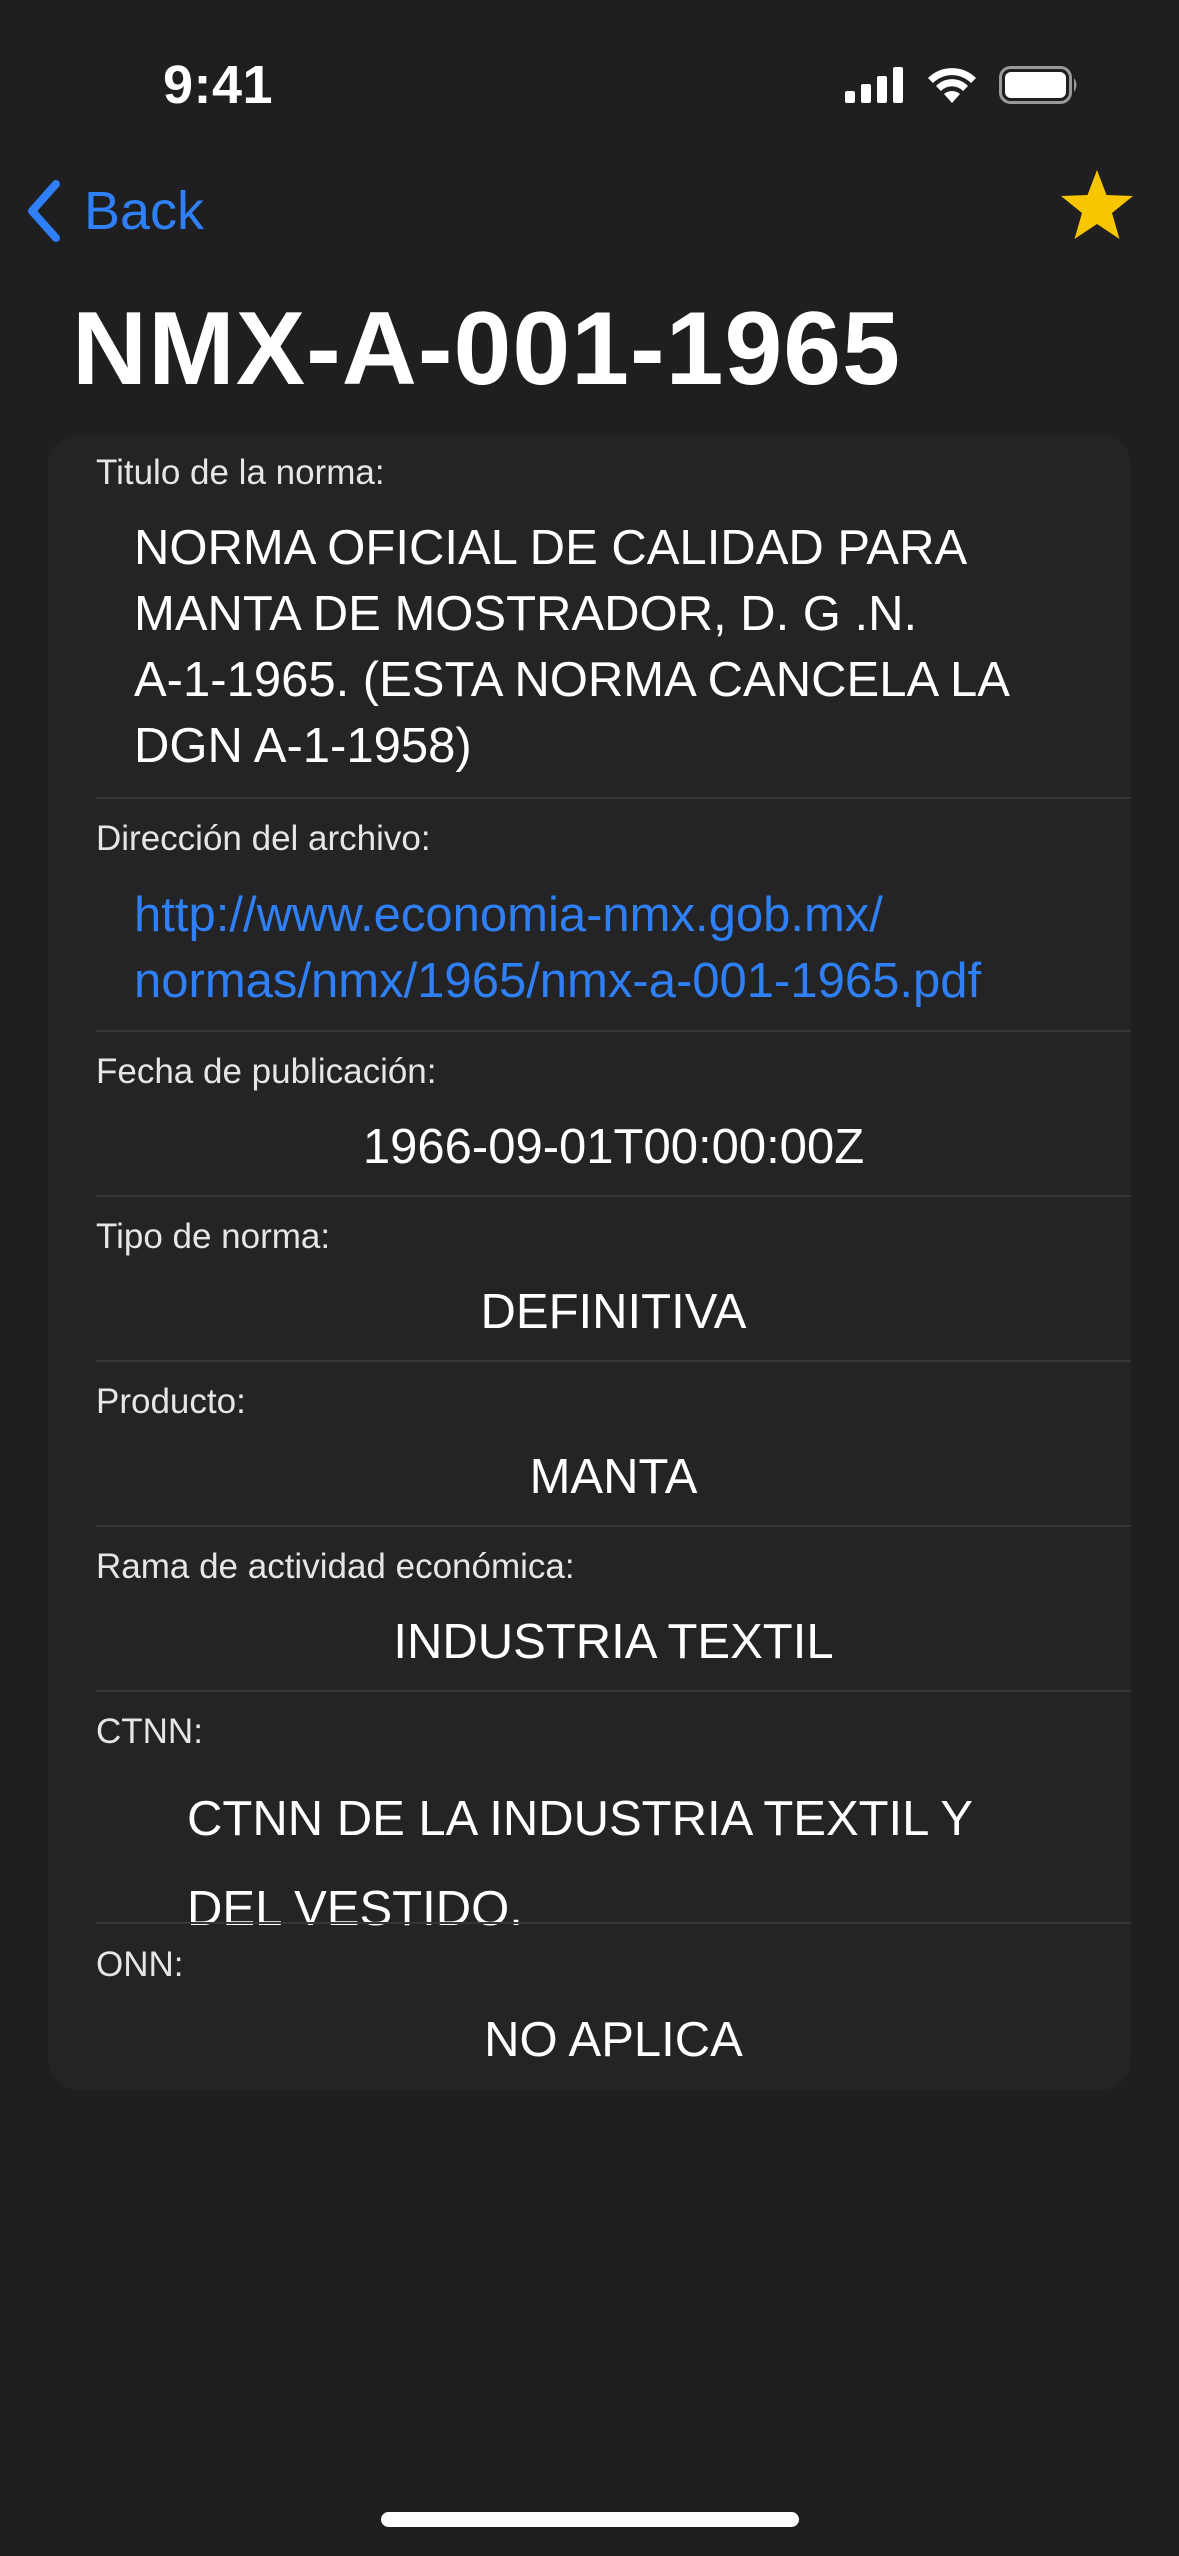 Image resolution: width=1179 pixels, height=2556 pixels. What do you see at coordinates (613, 1147) in the screenshot?
I see `fecha-value: 1966-09-01T00:00:00Z` at bounding box center [613, 1147].